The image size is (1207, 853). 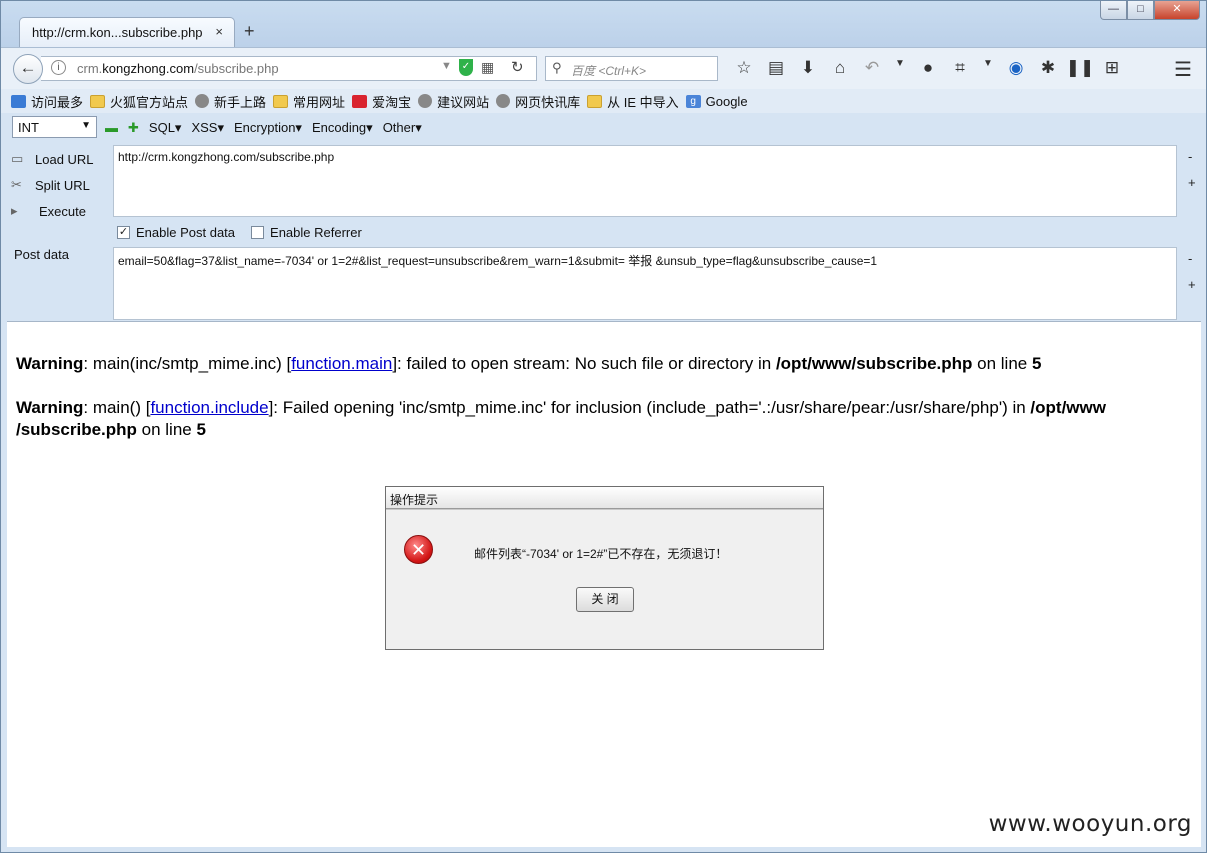 I want to click on bookmark-firefox-official: 火狐官方站点, so click(x=139, y=101).